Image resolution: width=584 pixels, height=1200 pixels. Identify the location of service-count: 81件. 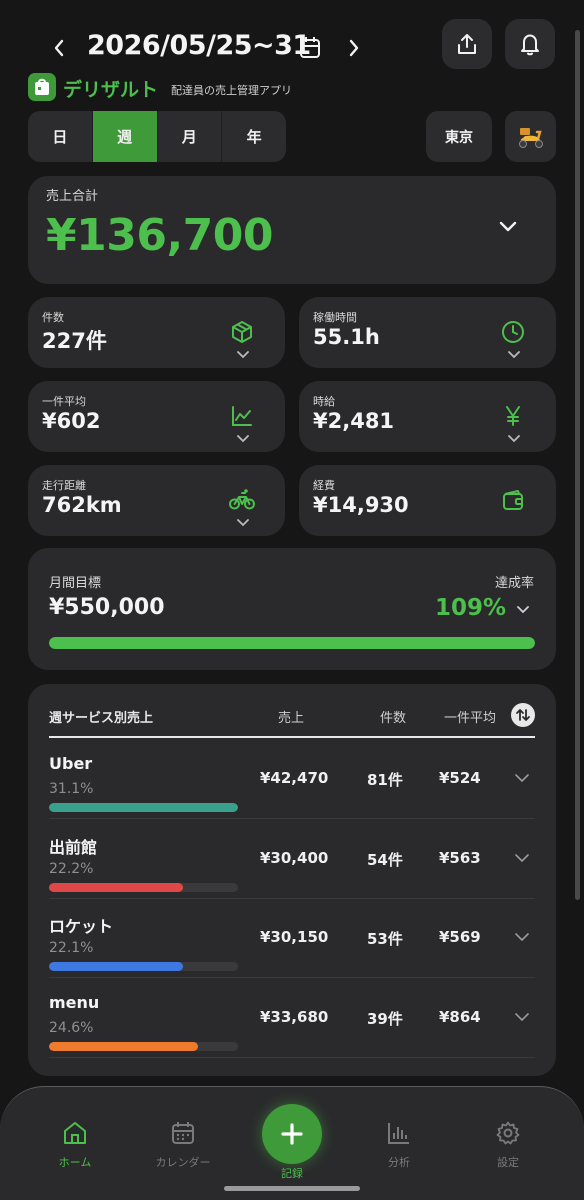
(385, 780).